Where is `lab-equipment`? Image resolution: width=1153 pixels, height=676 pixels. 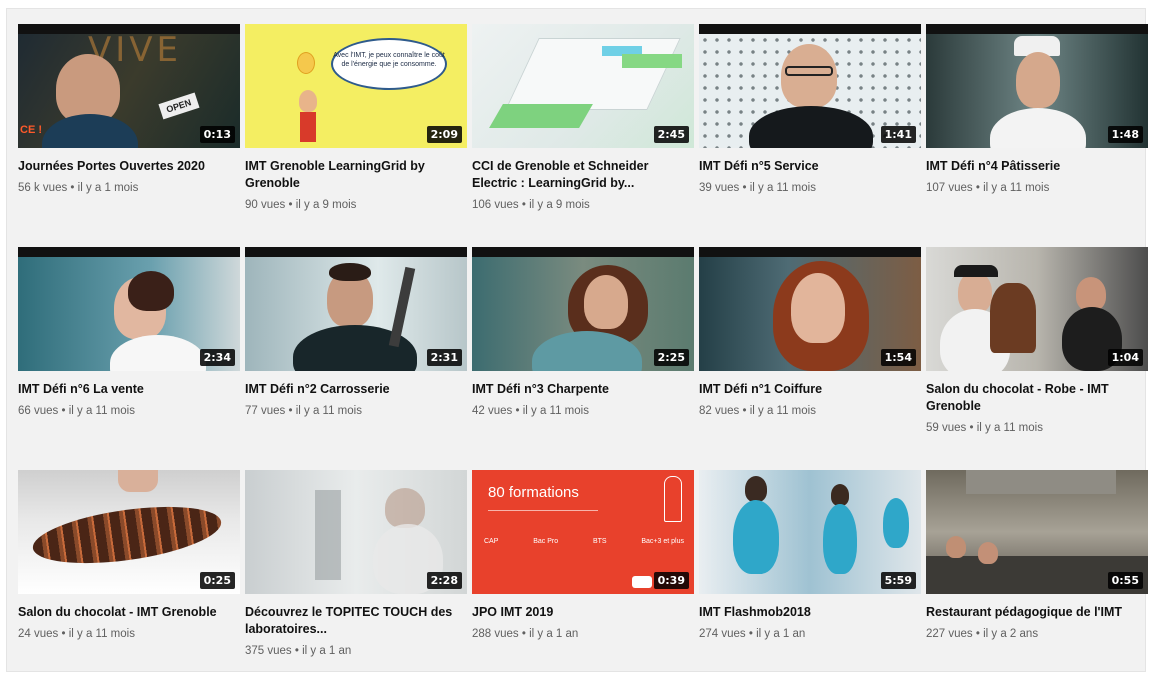
lab-equipment is located at coordinates (328, 535).